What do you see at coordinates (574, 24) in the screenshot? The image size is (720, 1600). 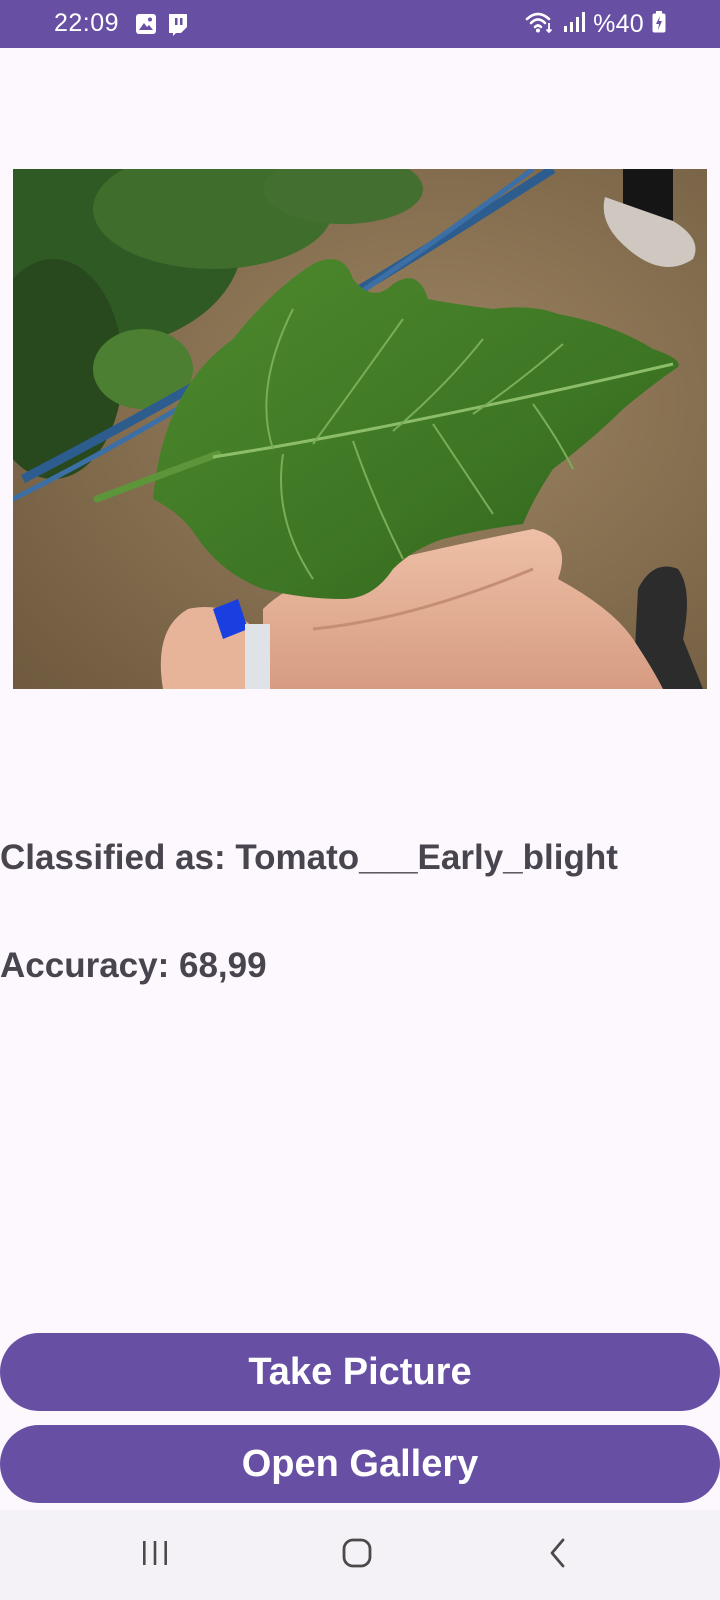 I see `signal-icon` at bounding box center [574, 24].